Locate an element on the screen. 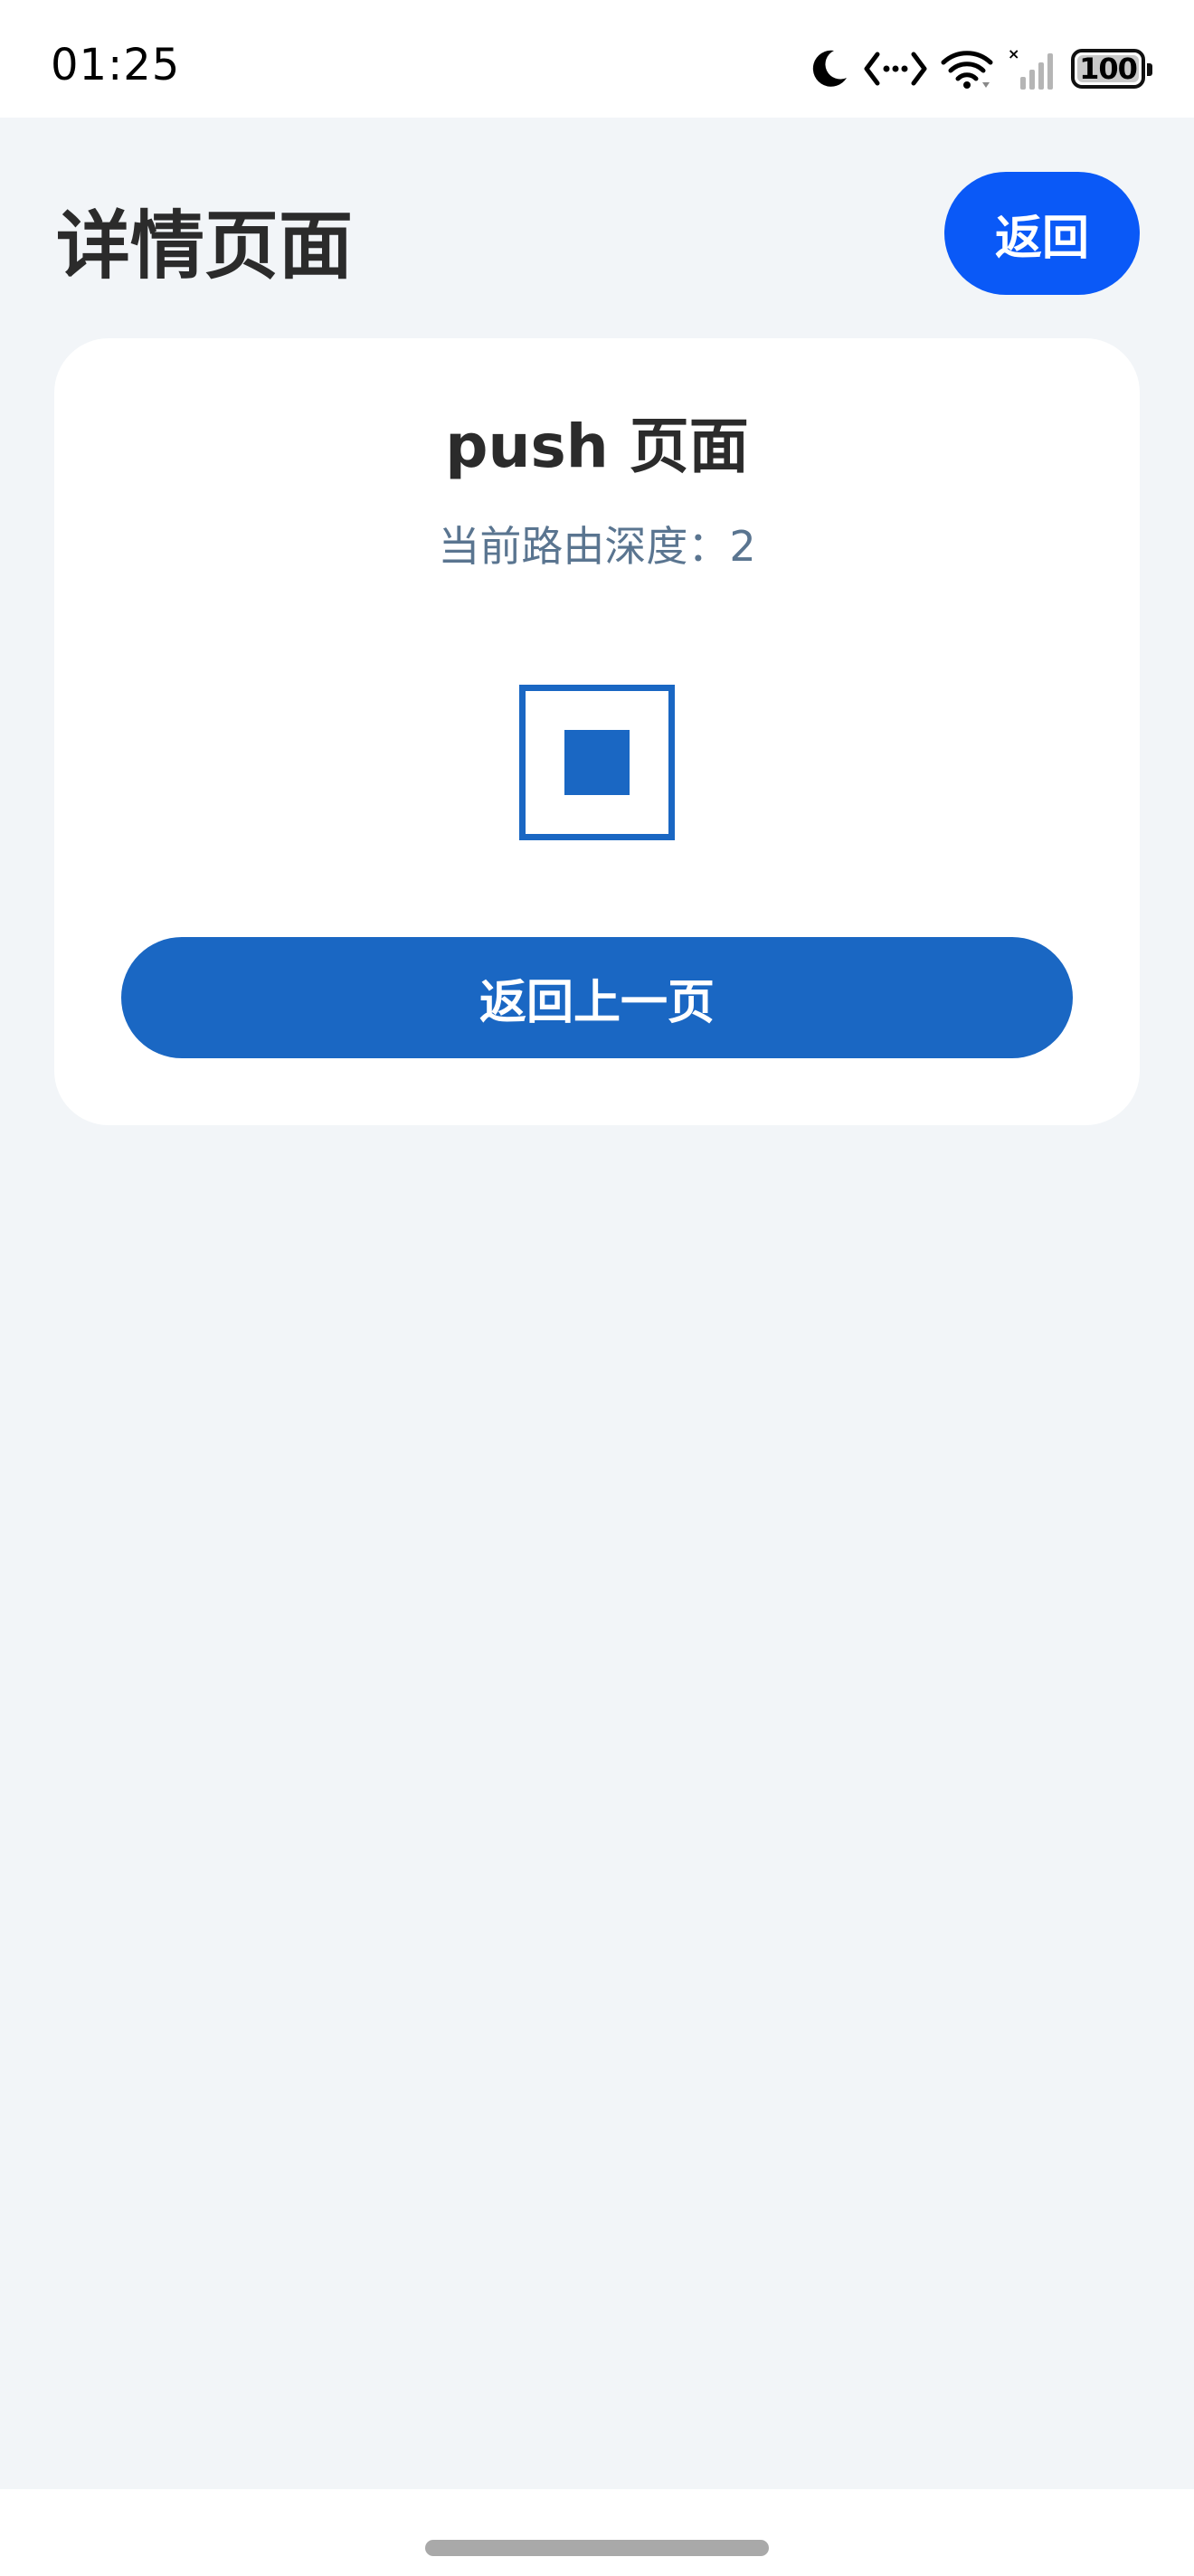 The image size is (1194, 2576). status-bar: 01:25 × 100 is located at coordinates (597, 59).